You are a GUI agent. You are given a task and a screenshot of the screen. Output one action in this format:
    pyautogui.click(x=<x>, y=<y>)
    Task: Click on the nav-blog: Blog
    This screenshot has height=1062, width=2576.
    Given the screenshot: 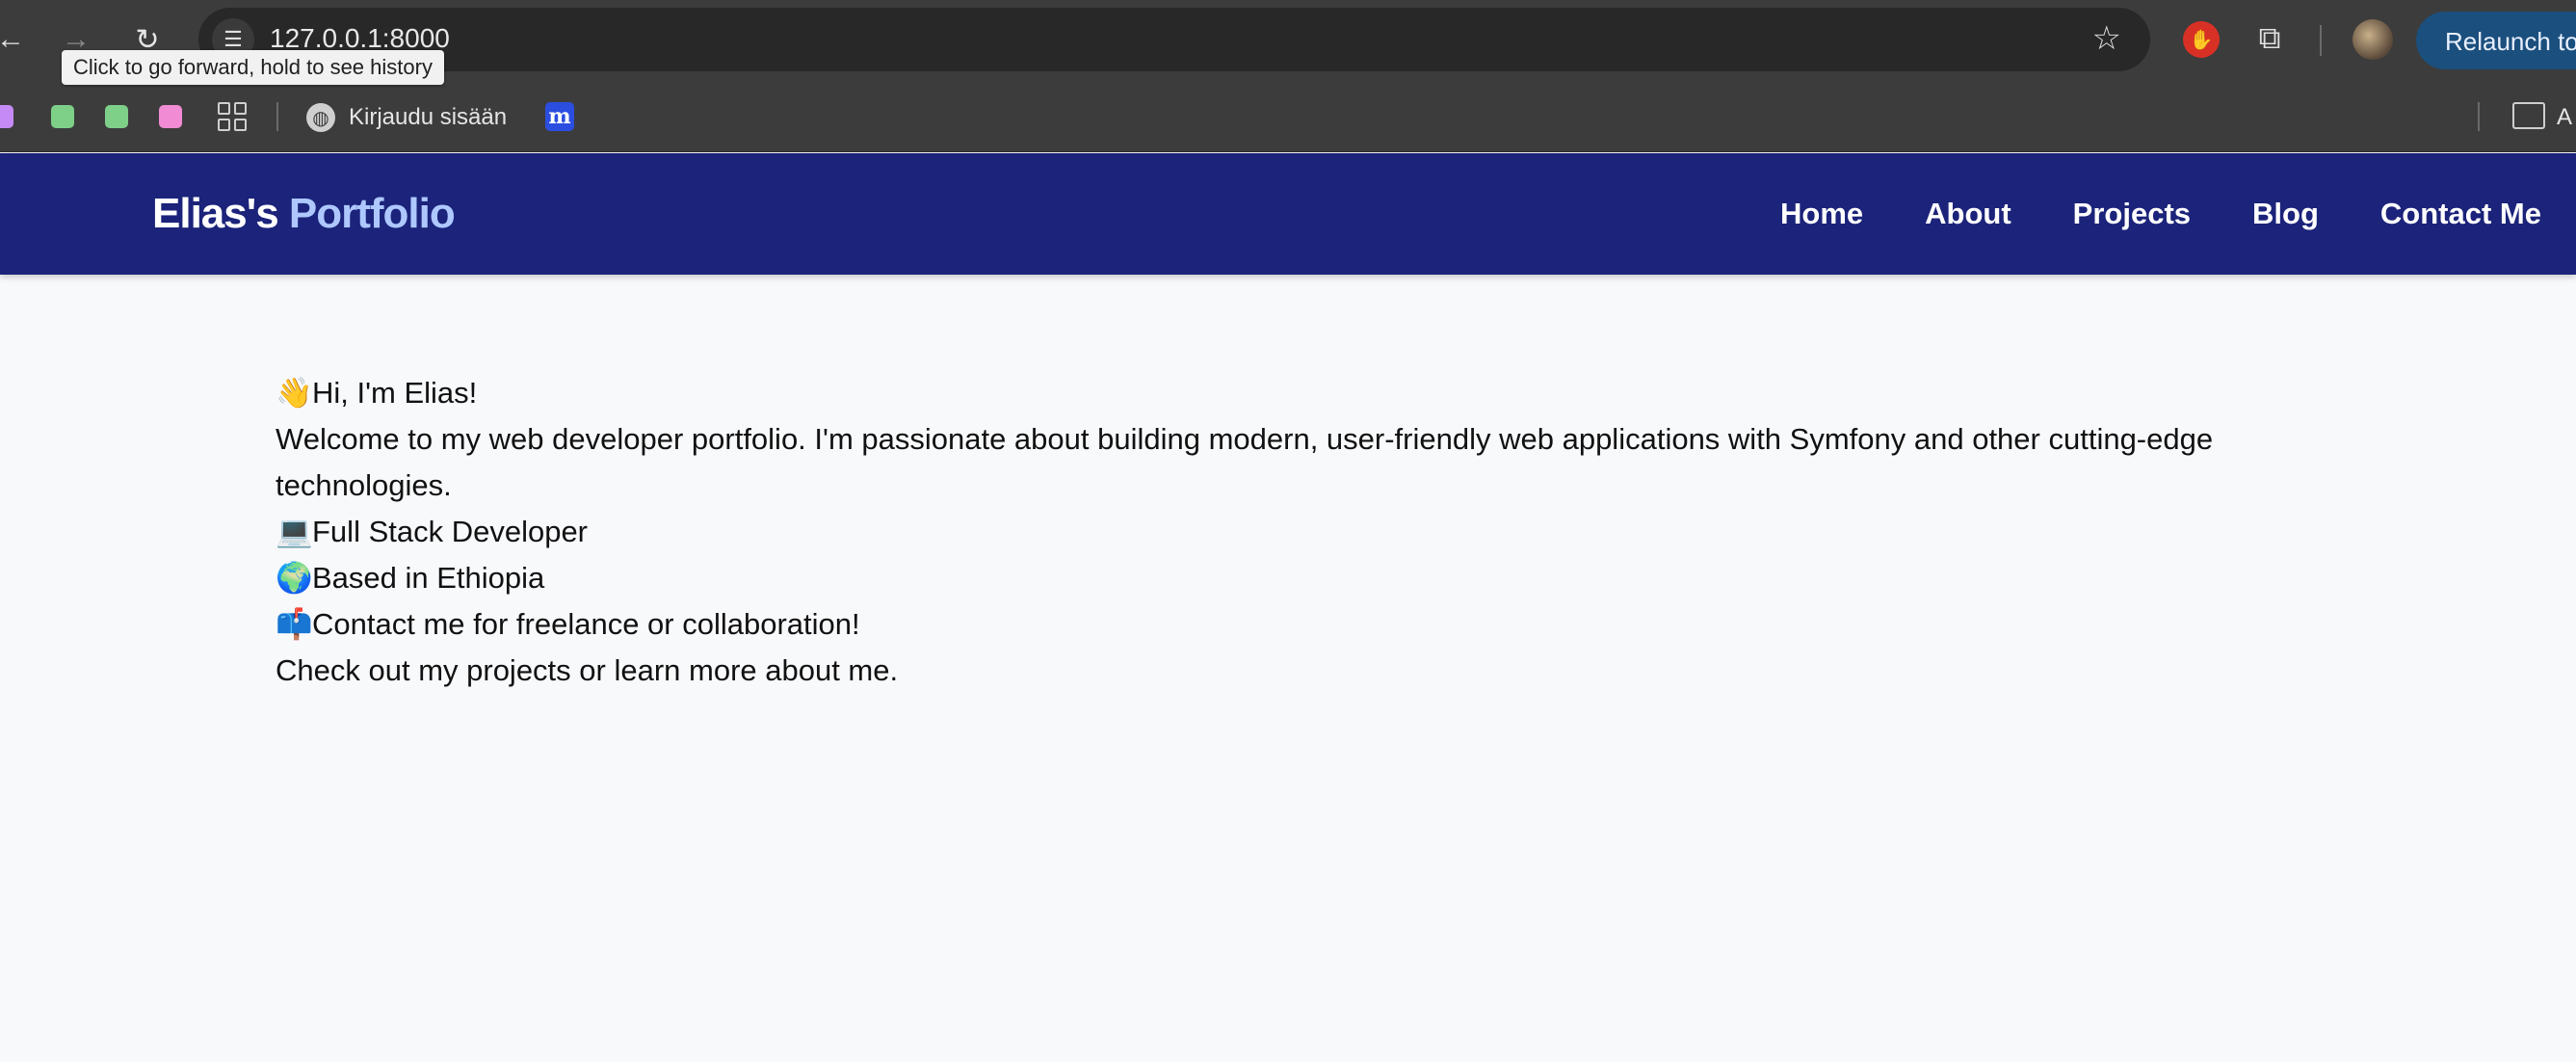 What is the action you would take?
    pyautogui.click(x=2285, y=214)
    